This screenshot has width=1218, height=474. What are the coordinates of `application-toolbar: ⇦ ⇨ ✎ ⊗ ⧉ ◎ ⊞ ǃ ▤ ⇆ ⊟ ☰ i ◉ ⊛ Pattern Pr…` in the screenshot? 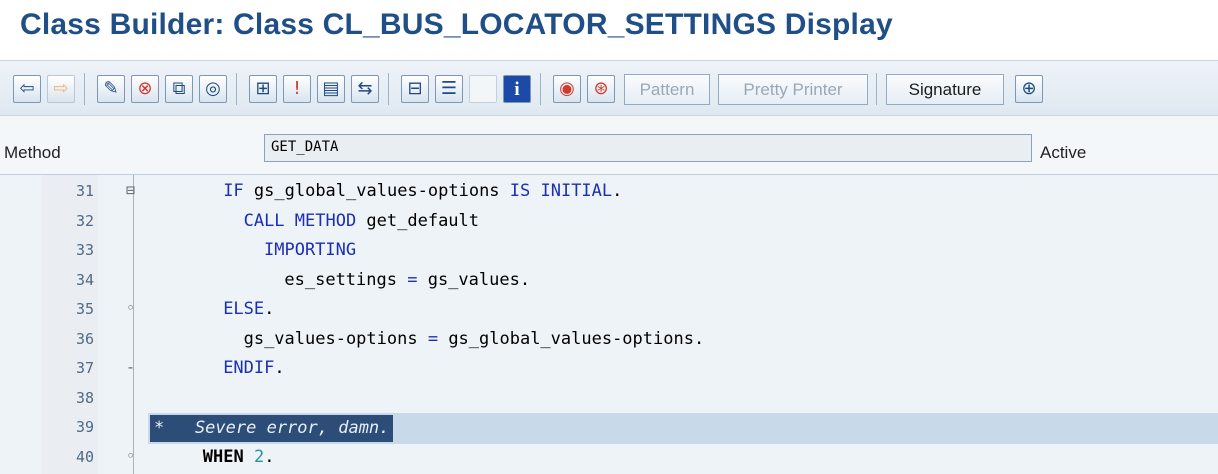 It's located at (609, 88).